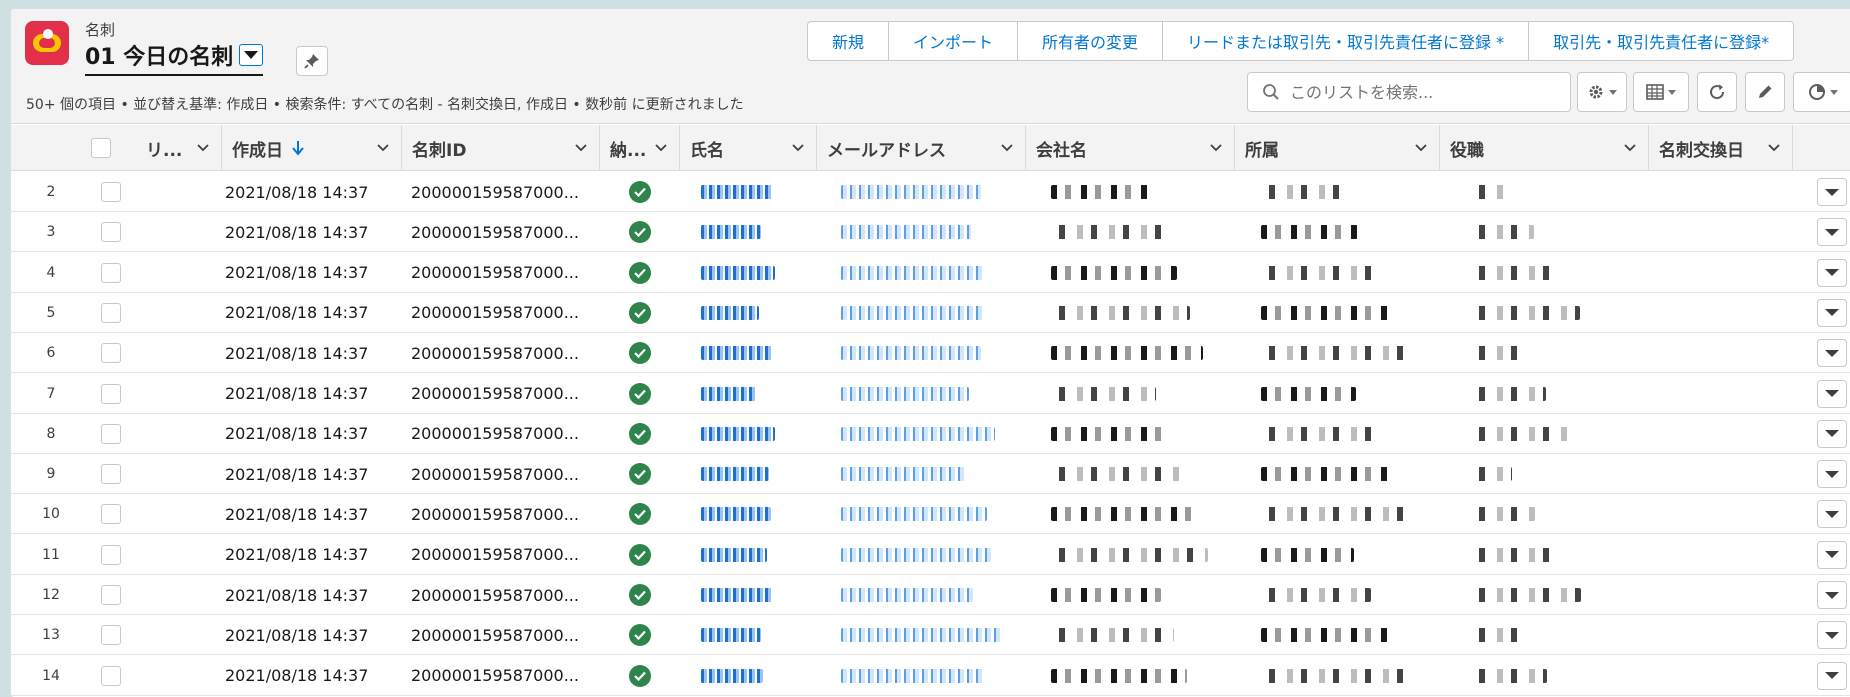  What do you see at coordinates (848, 41) in the screenshot?
I see `new-button: 新規` at bounding box center [848, 41].